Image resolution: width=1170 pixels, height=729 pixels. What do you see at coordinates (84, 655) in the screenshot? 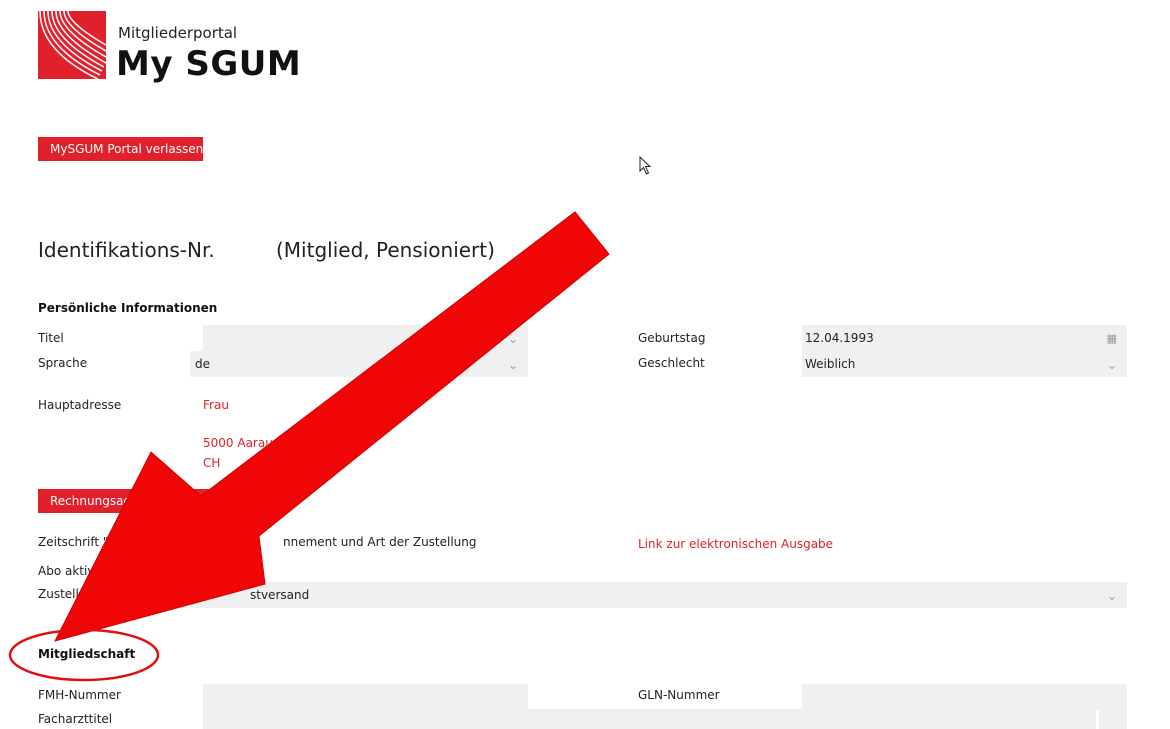
I see `annotation-ellipse` at bounding box center [84, 655].